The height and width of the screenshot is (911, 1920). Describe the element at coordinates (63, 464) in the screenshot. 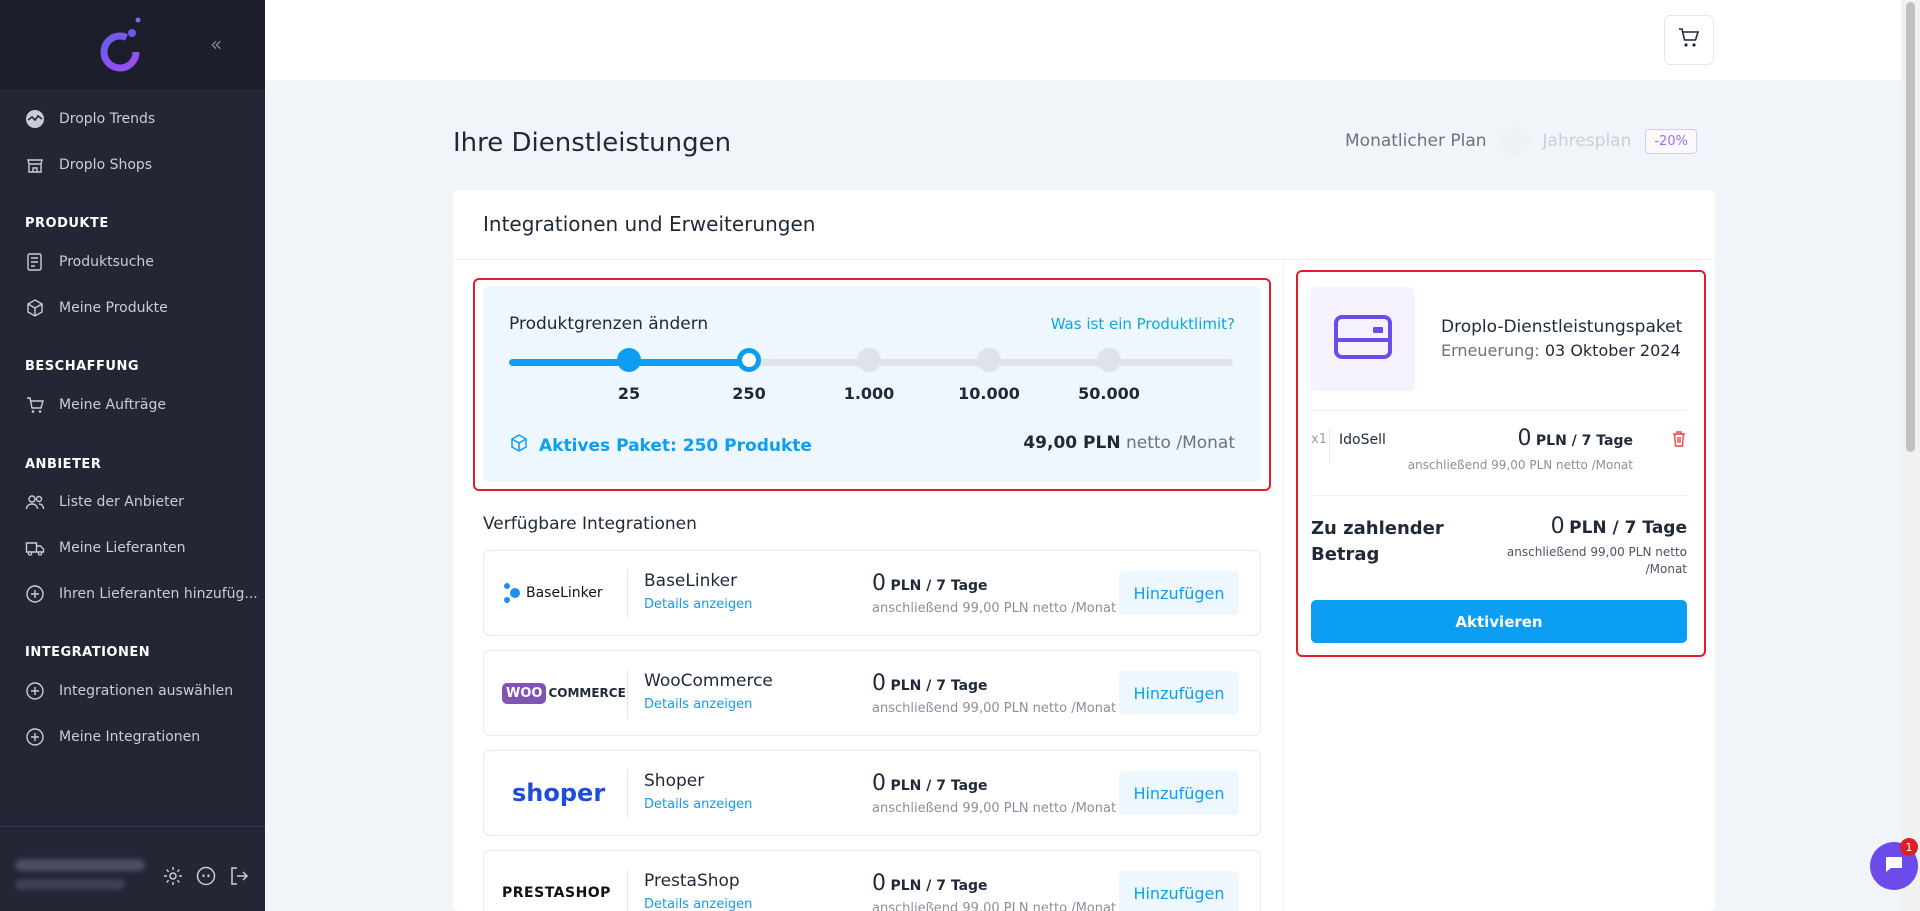

I see `section-anbieter: ANBIETER` at that location.